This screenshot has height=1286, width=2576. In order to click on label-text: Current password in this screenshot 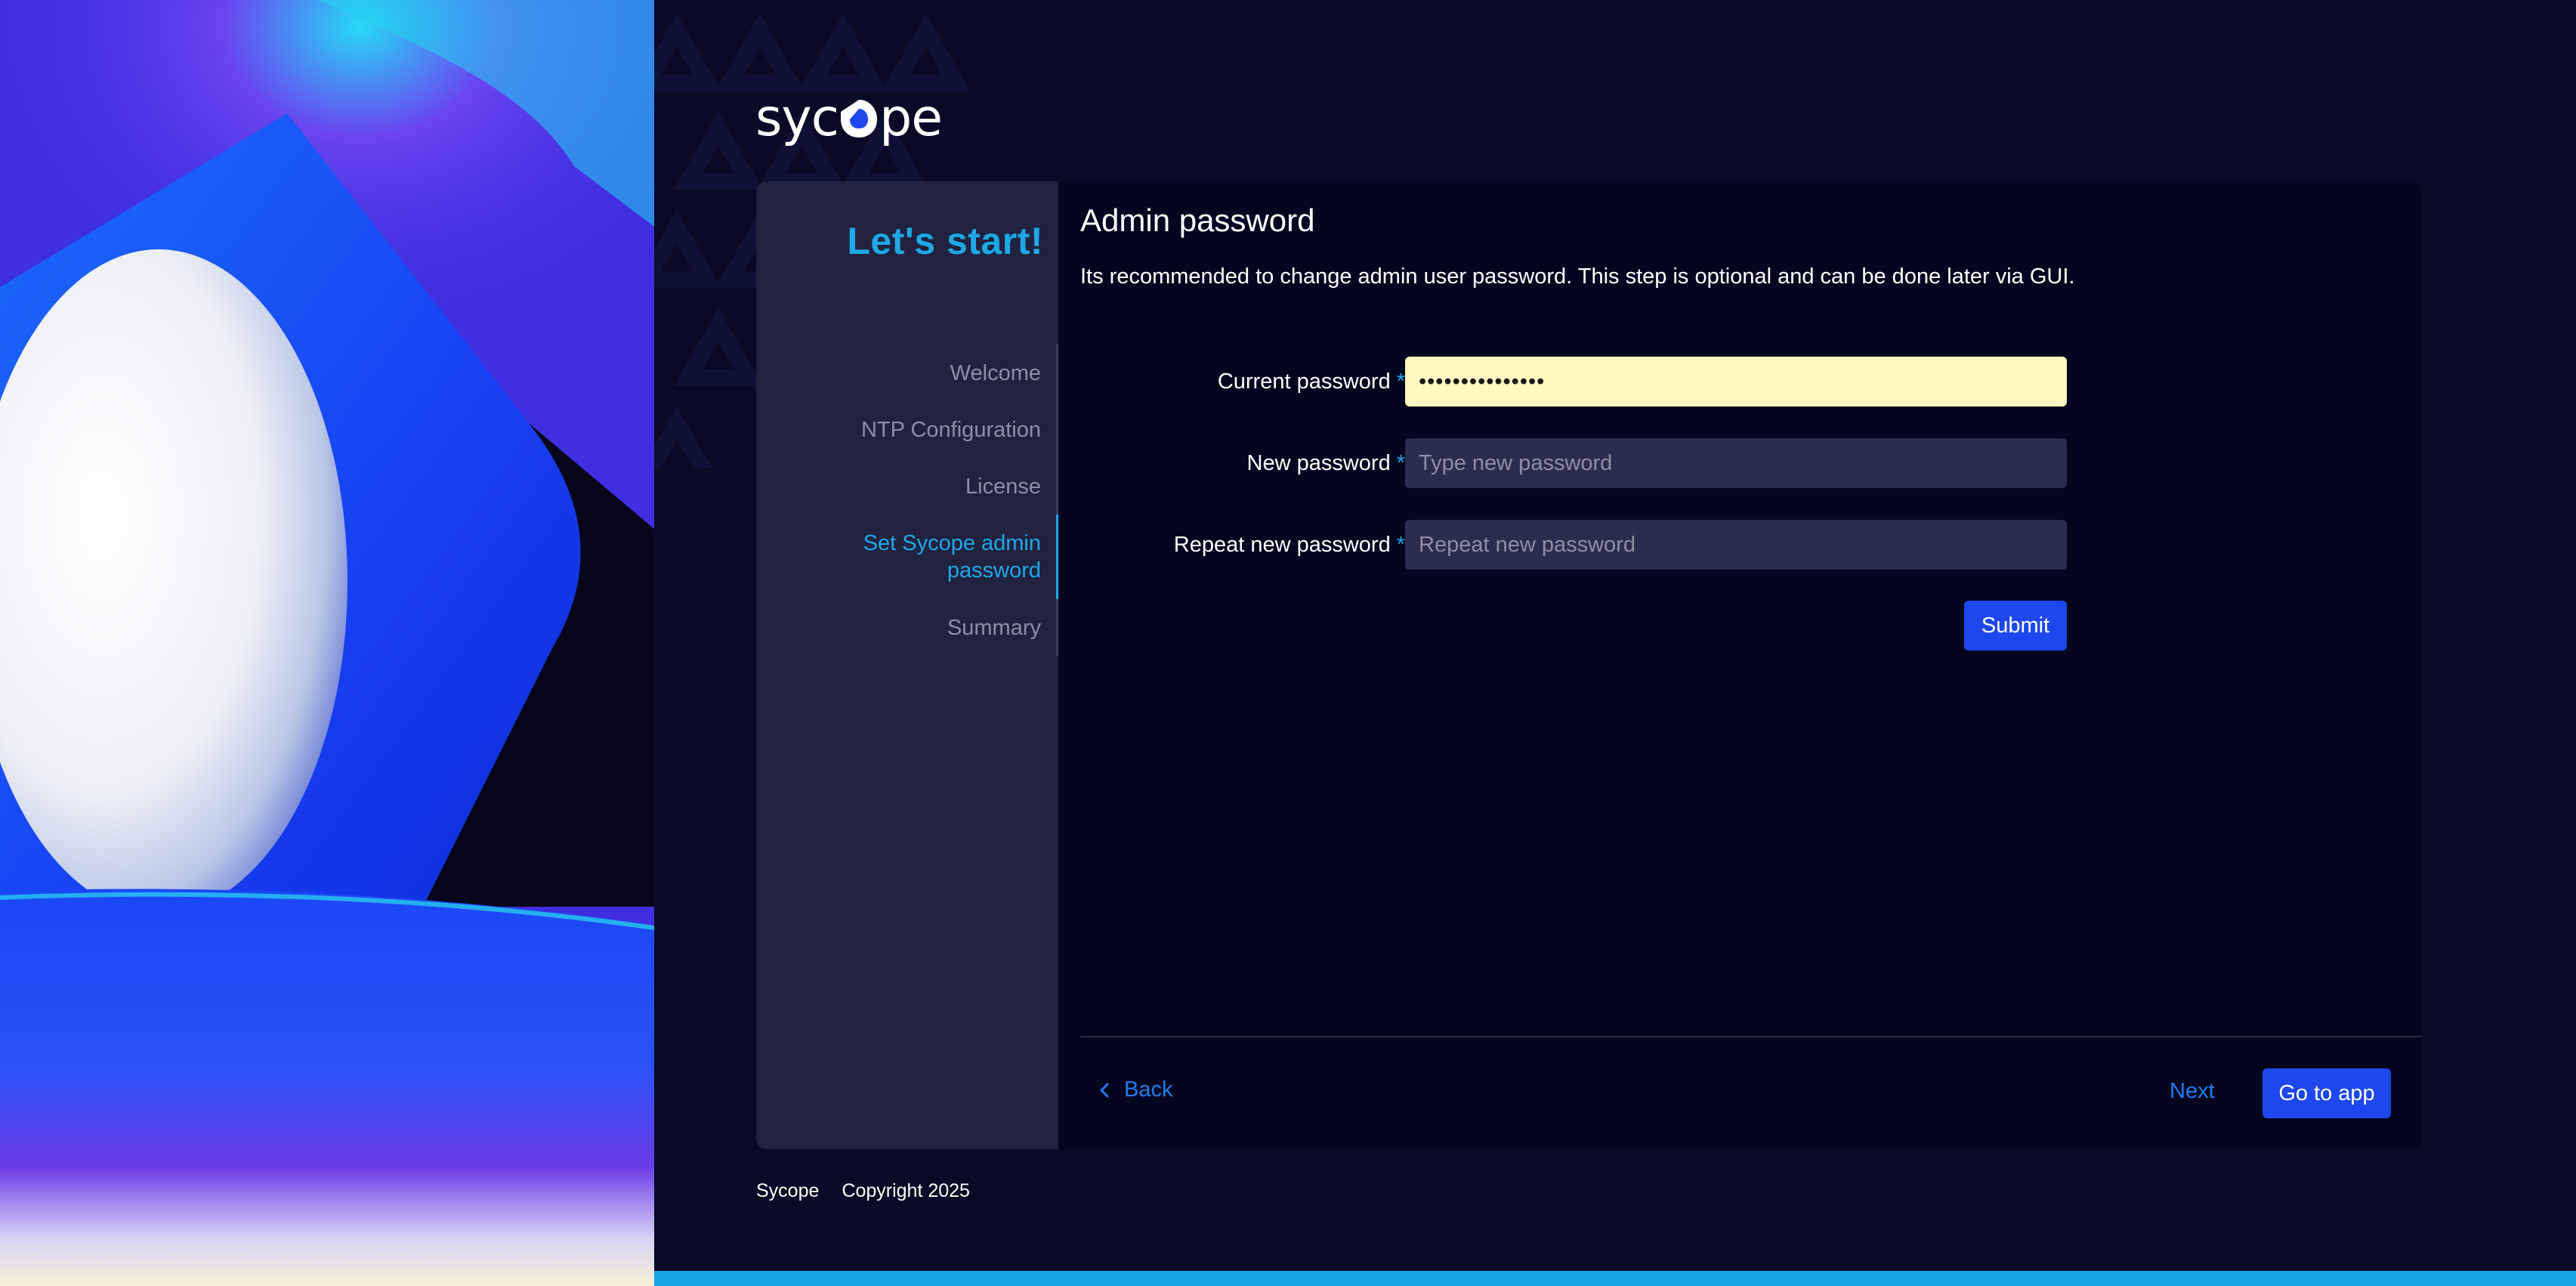, I will do `click(1304, 382)`.